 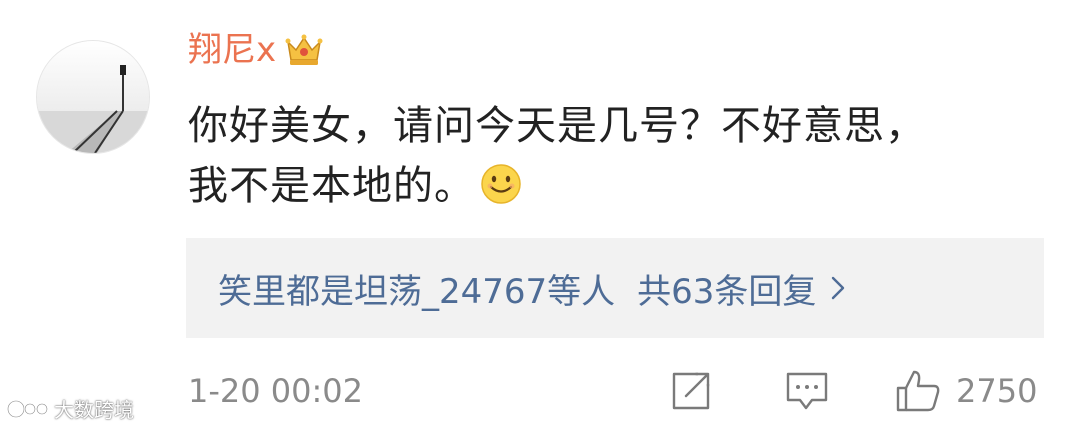 What do you see at coordinates (27, 408) in the screenshot?
I see `watermark-logo-icon` at bounding box center [27, 408].